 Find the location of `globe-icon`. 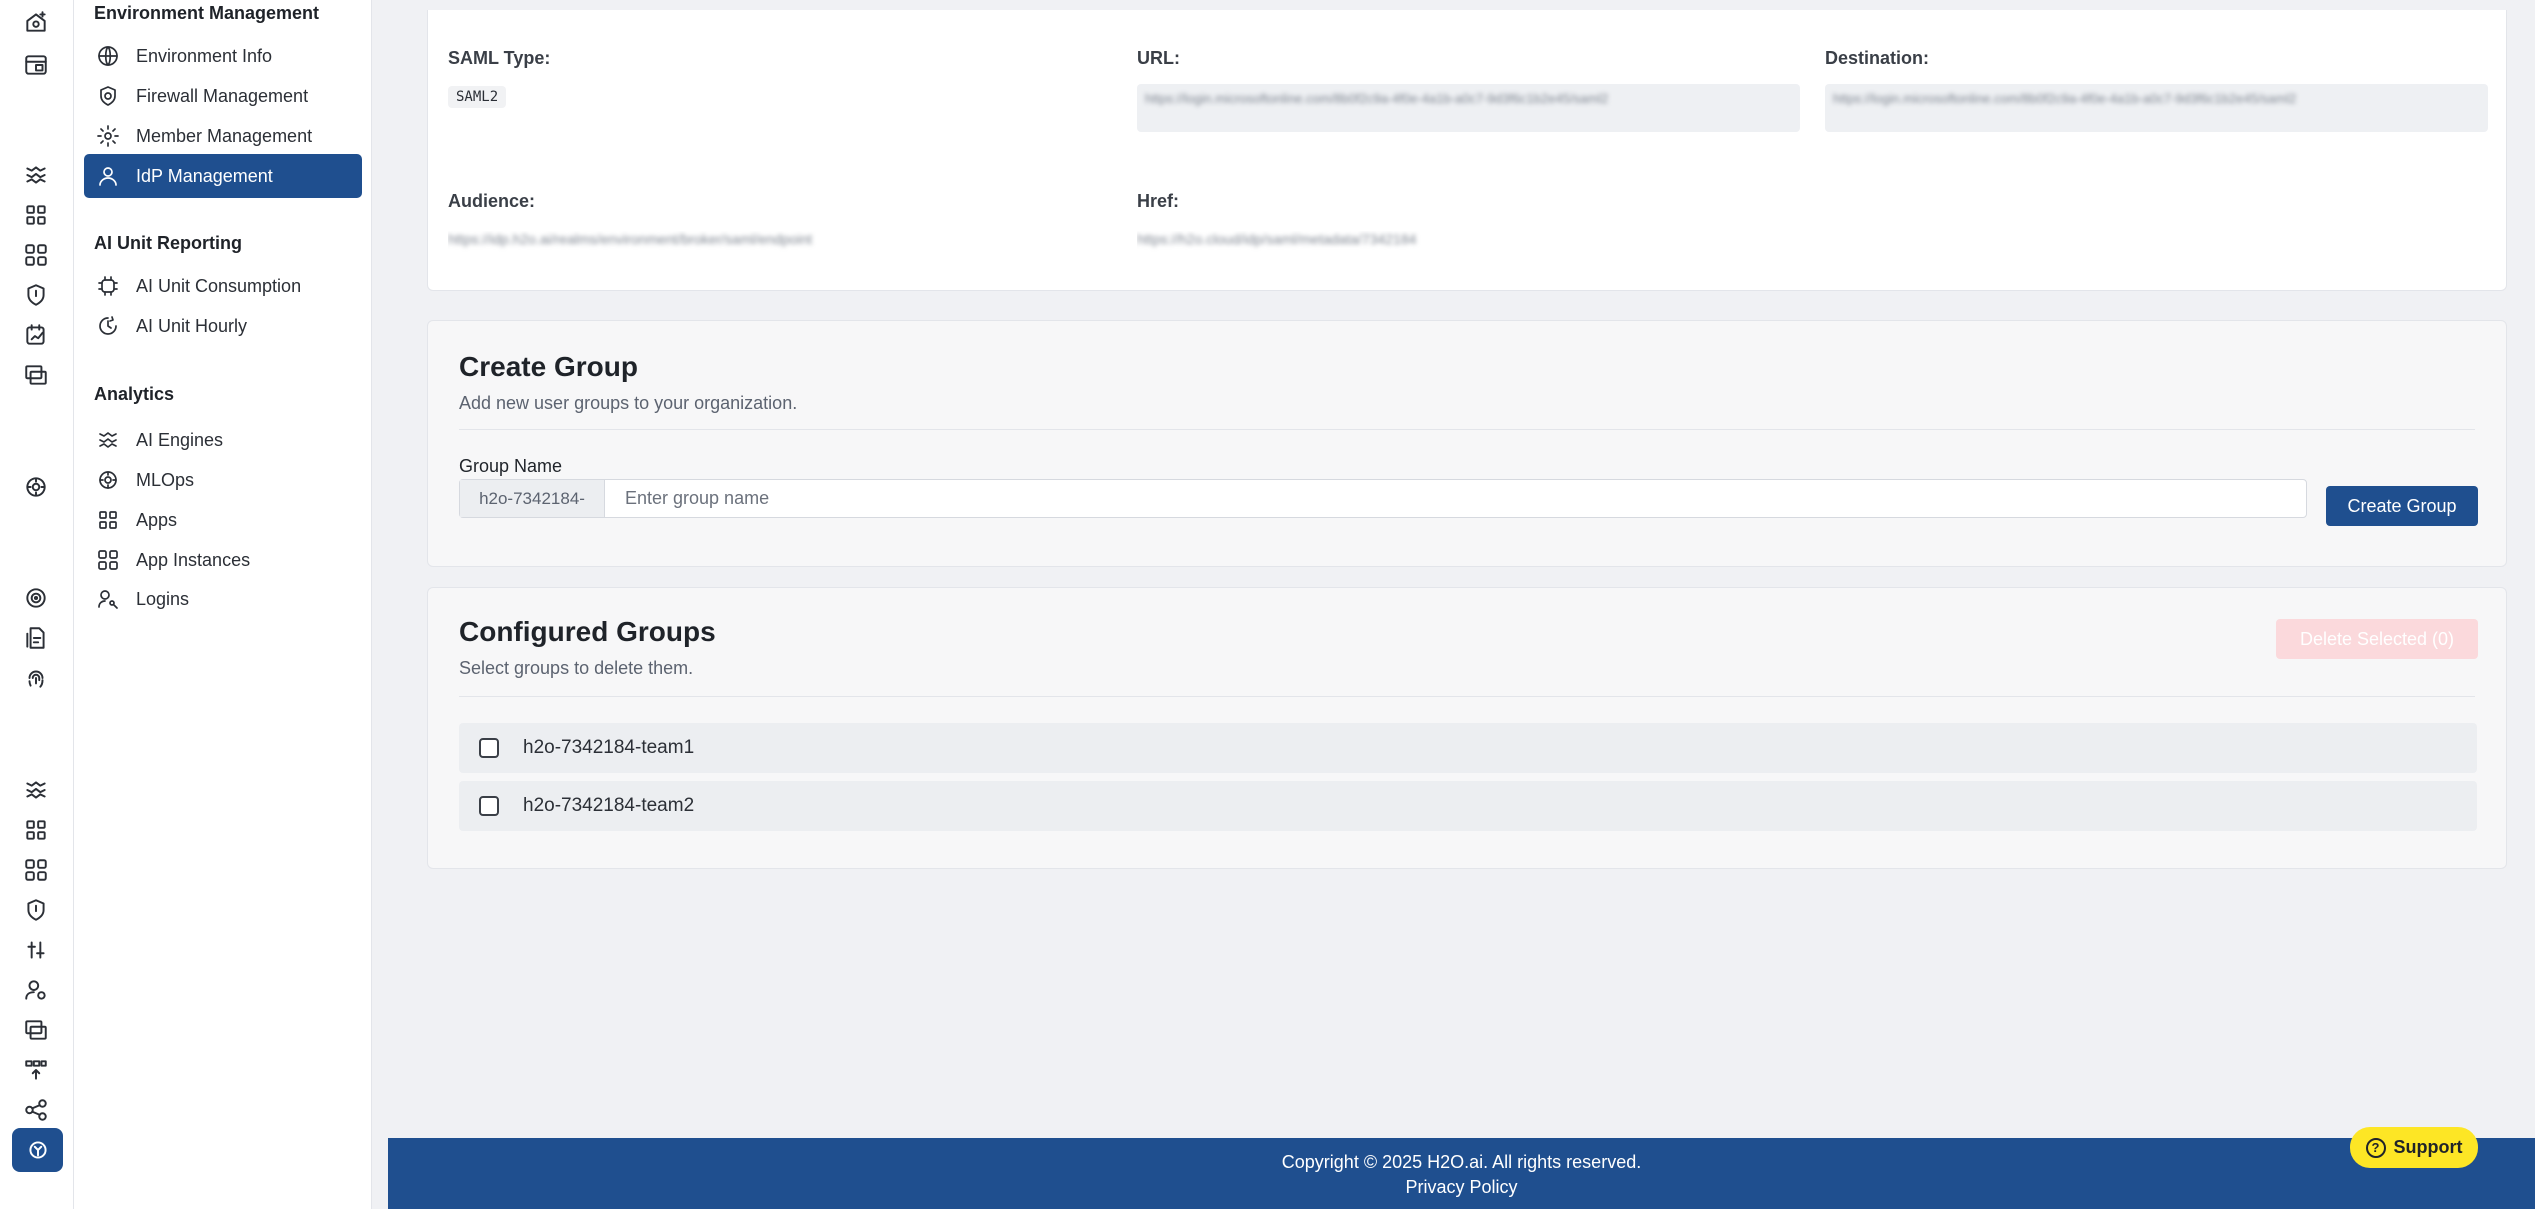

globe-icon is located at coordinates (108, 56).